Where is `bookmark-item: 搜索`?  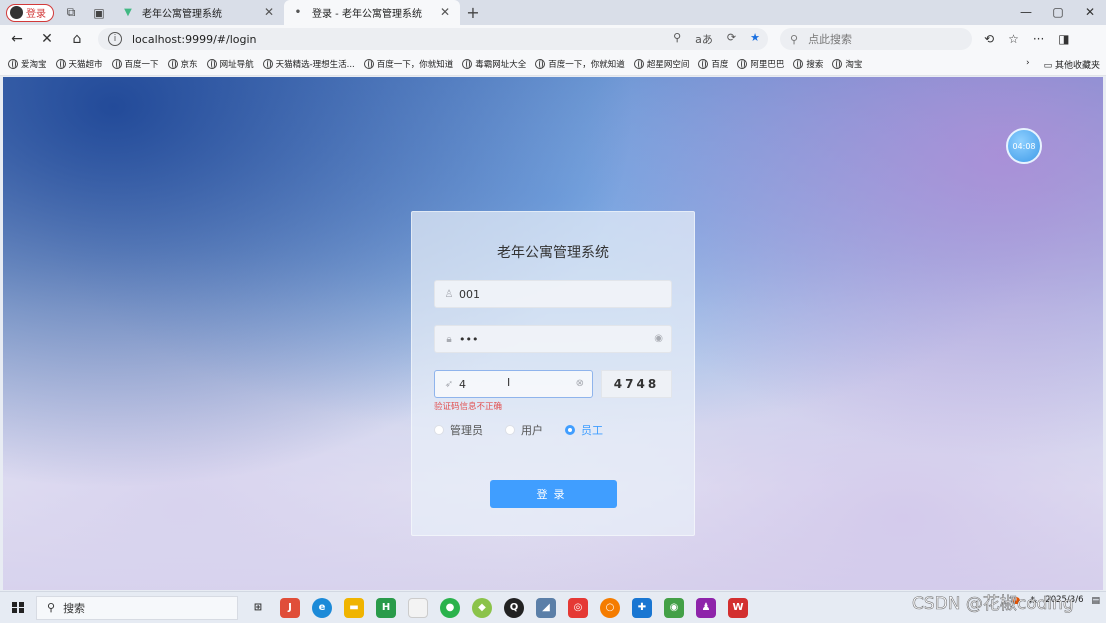 bookmark-item: 搜索 is located at coordinates (808, 64).